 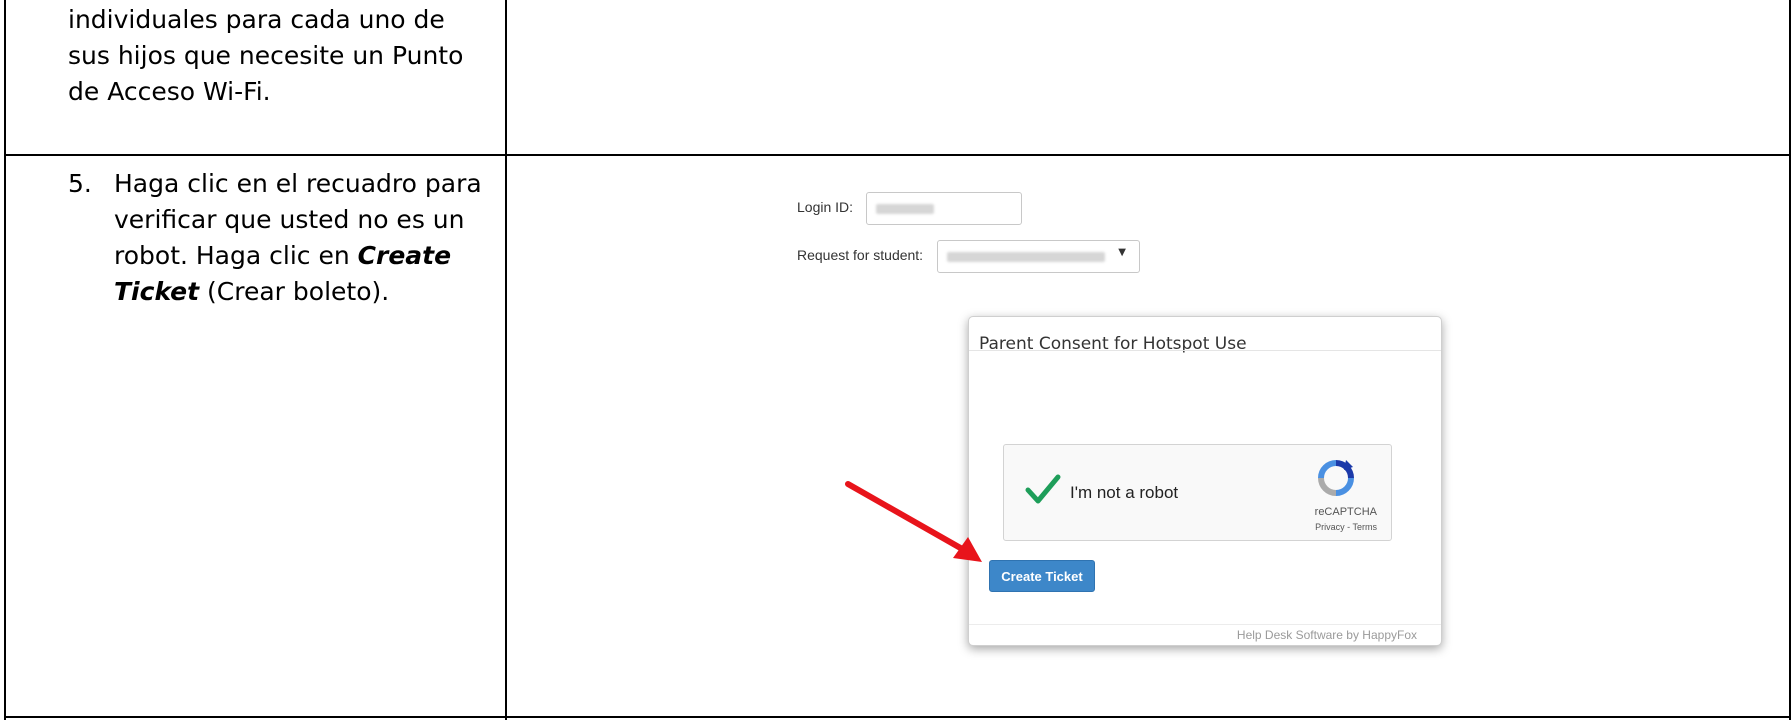 I want to click on red-arrow-icon, so click(x=913, y=521).